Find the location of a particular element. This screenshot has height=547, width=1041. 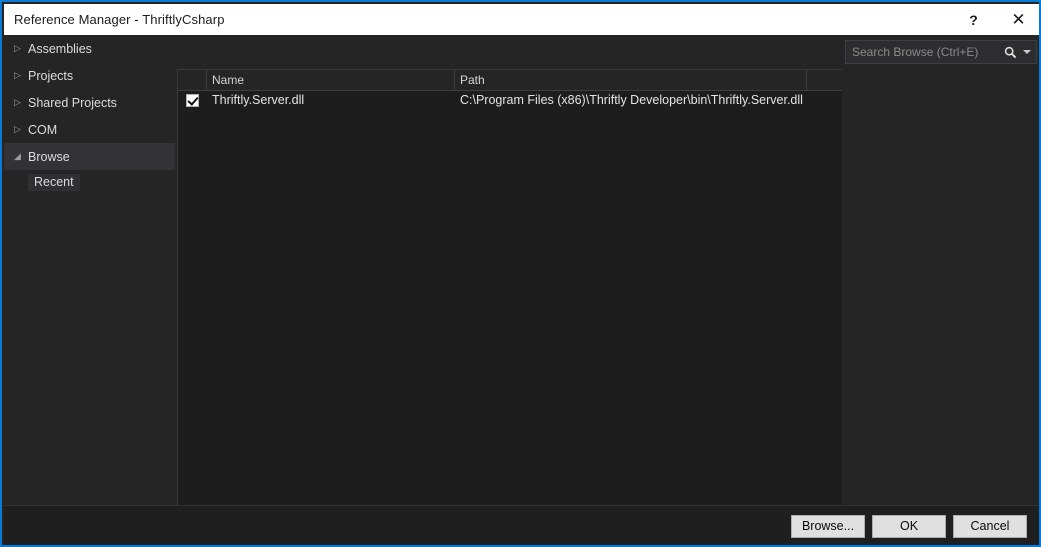

sidebar-item-label: Shared Projects is located at coordinates (72, 102).